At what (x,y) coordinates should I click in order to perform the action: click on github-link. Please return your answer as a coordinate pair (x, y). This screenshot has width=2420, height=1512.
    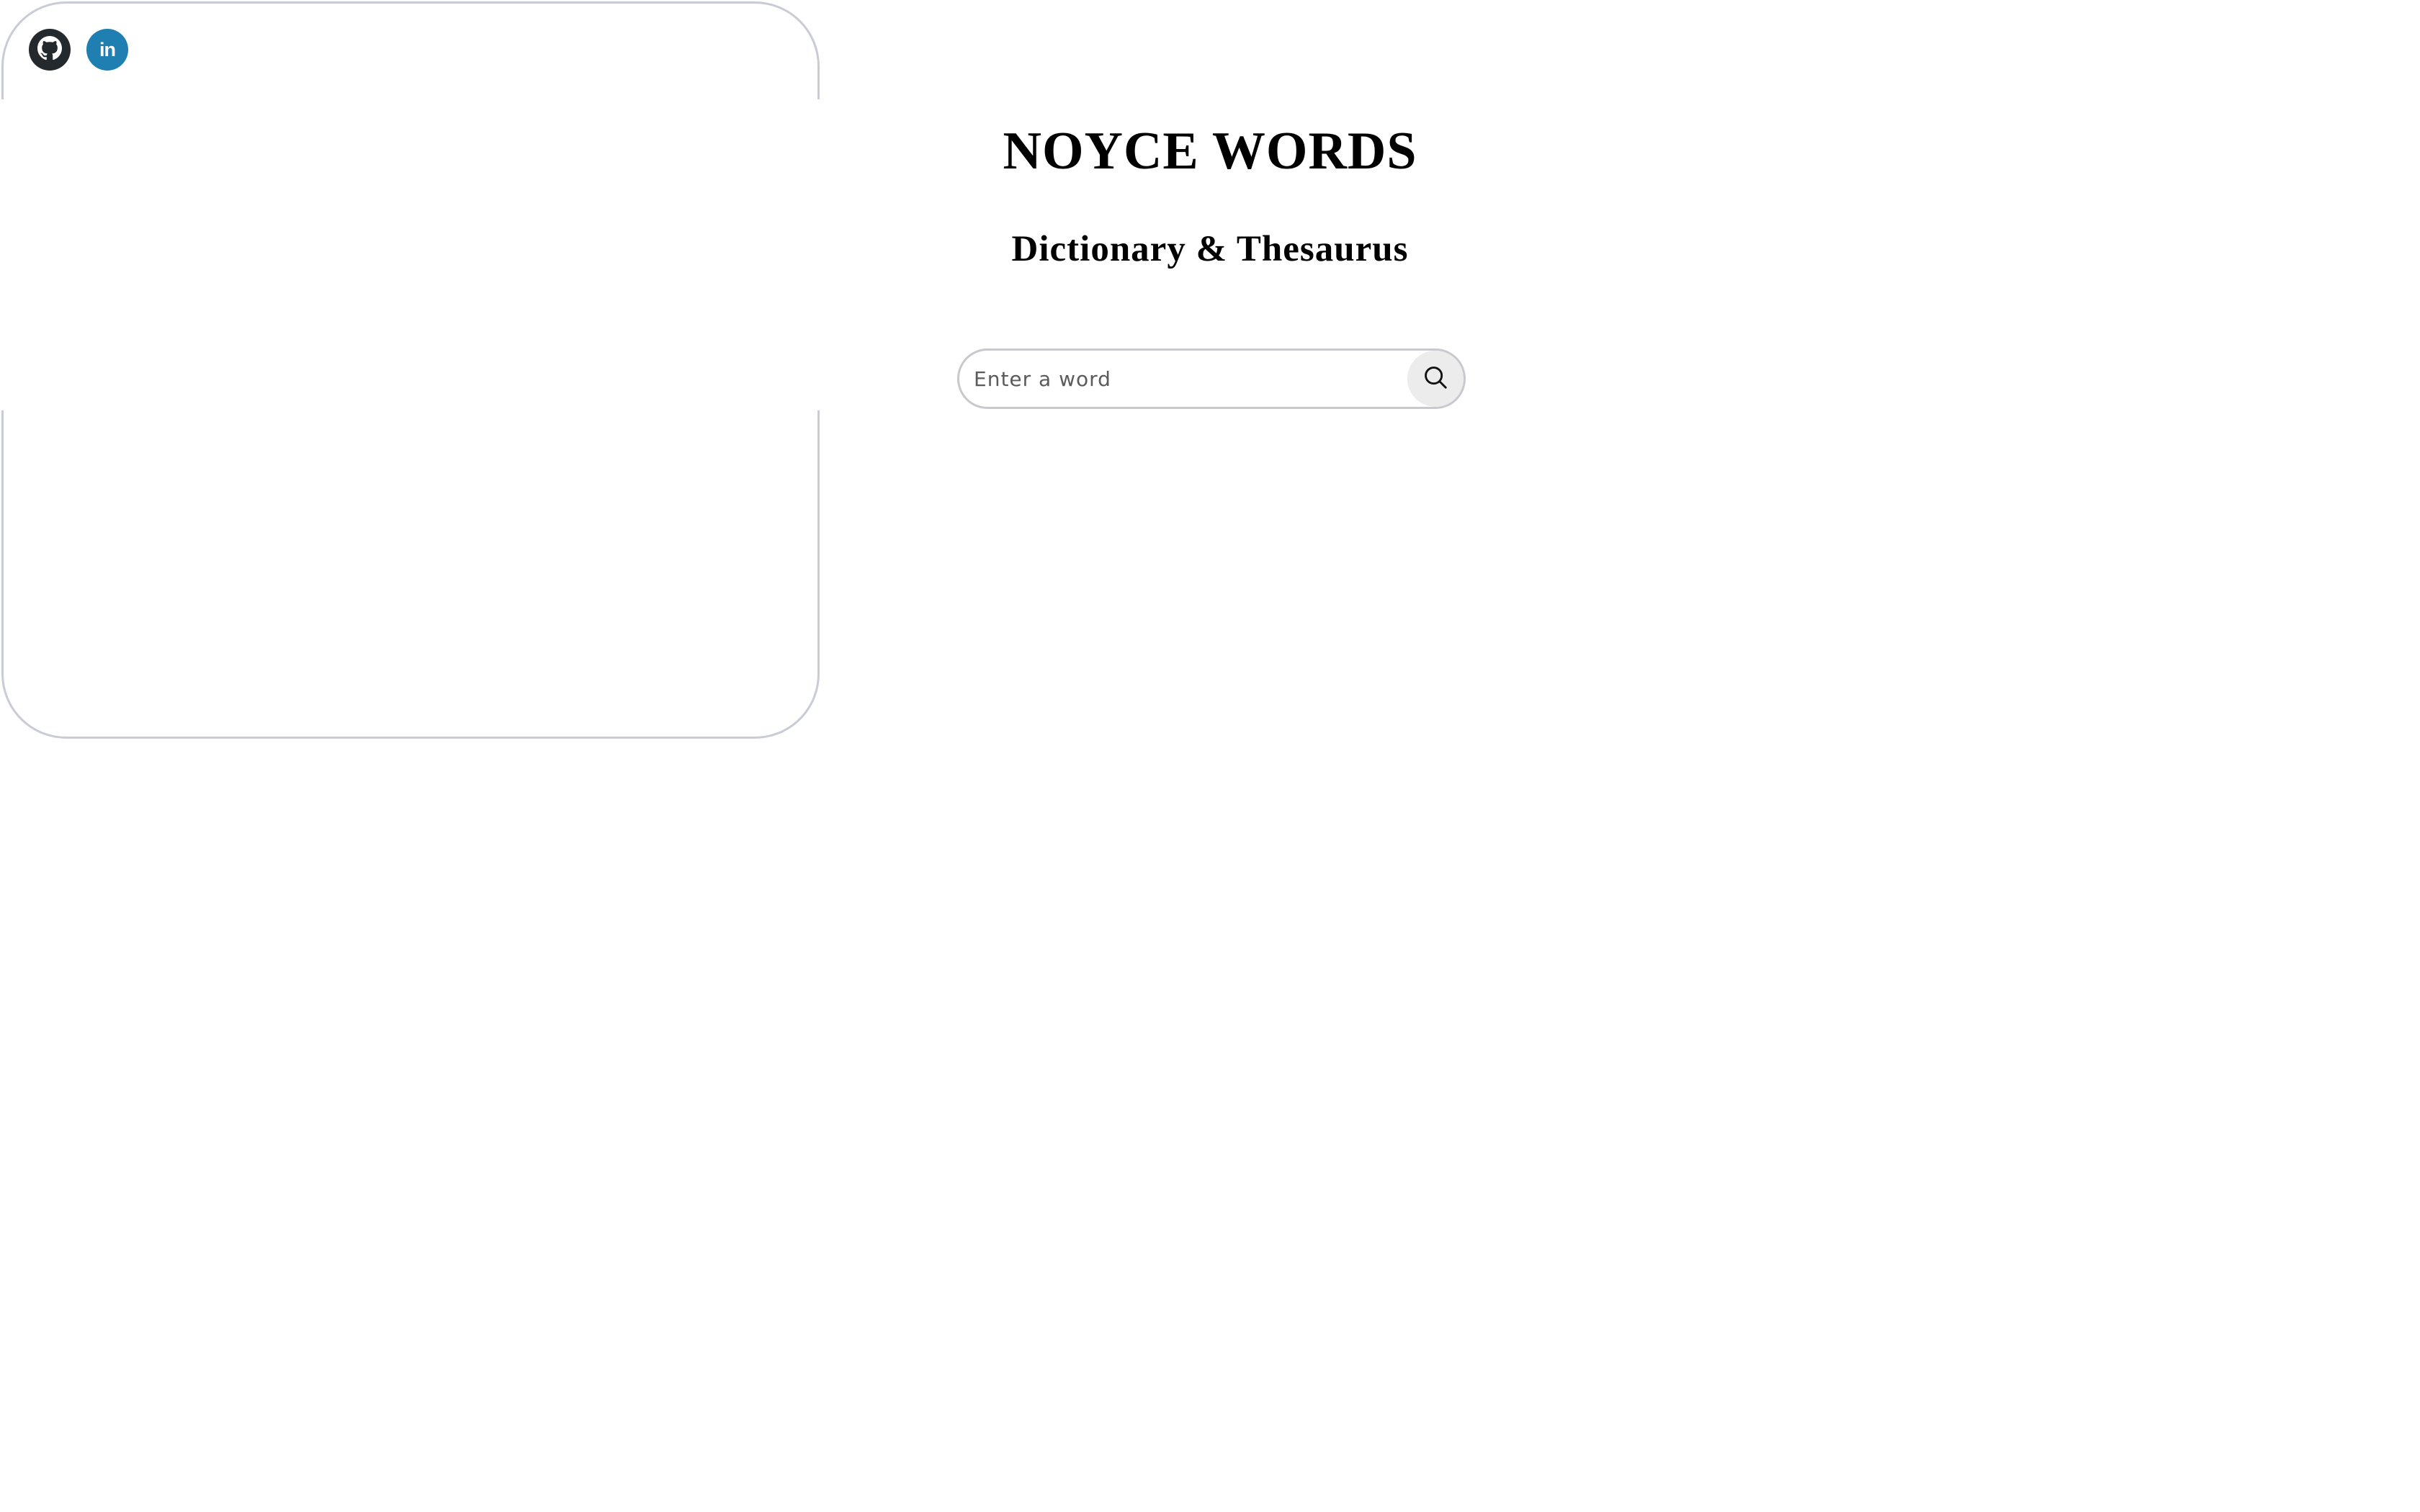
    Looking at the image, I should click on (50, 50).